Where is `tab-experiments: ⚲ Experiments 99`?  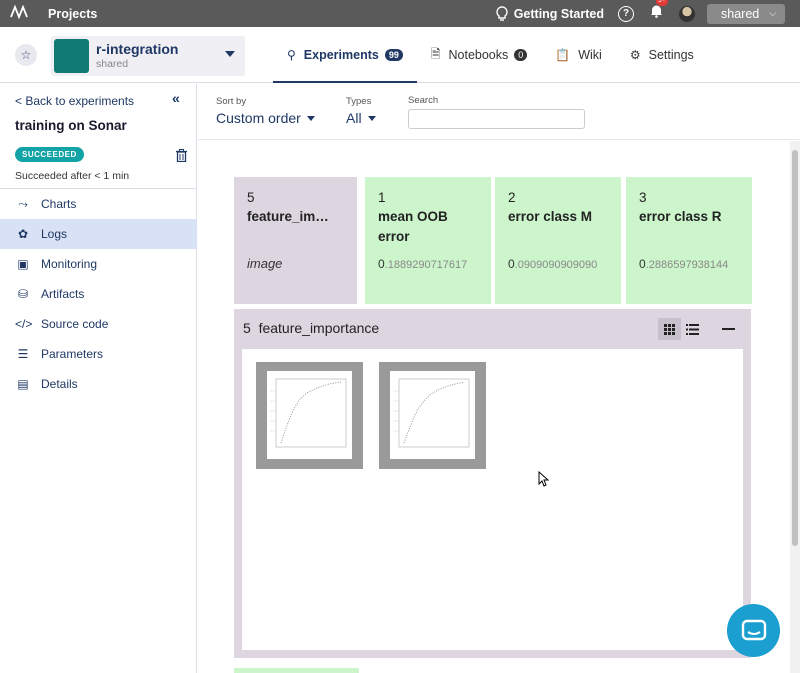
tab-experiments: ⚲ Experiments 99 is located at coordinates (345, 55).